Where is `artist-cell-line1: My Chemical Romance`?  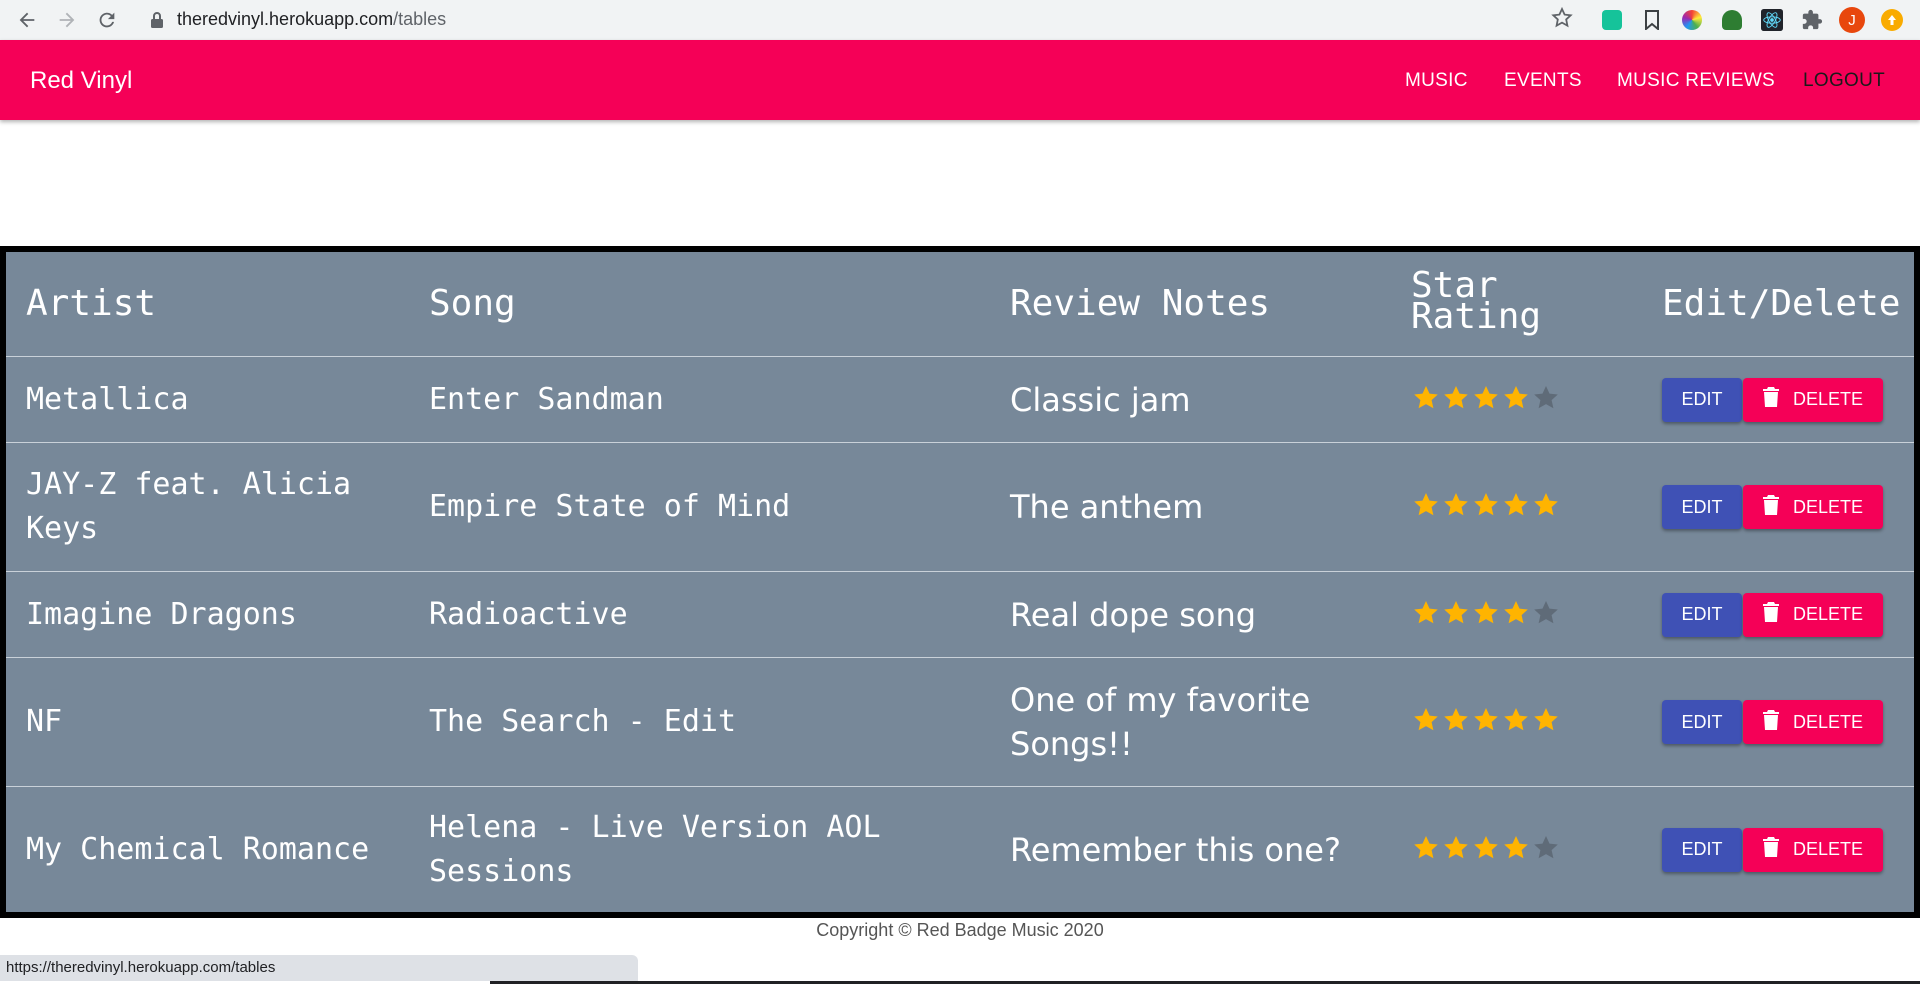 artist-cell-line1: My Chemical Romance is located at coordinates (198, 849).